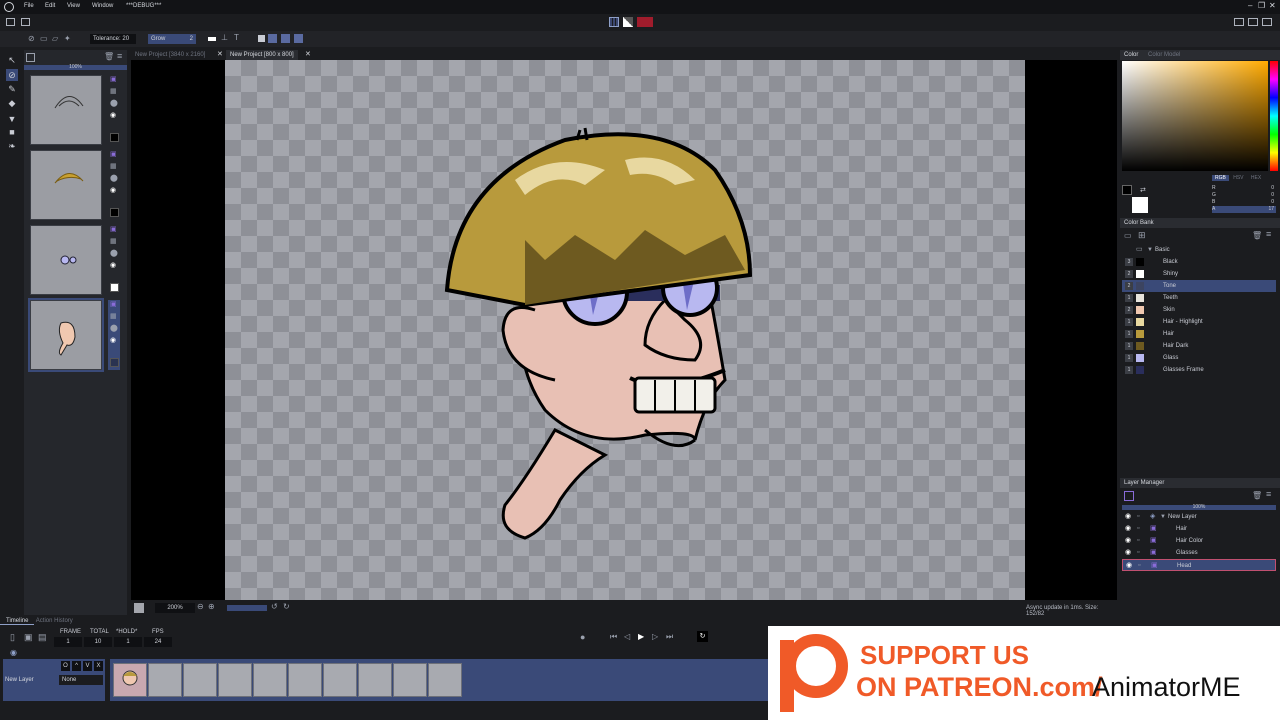 This screenshot has height=720, width=1280. What do you see at coordinates (55, 38) in the screenshot?
I see `select-poly-icon: ▱` at bounding box center [55, 38].